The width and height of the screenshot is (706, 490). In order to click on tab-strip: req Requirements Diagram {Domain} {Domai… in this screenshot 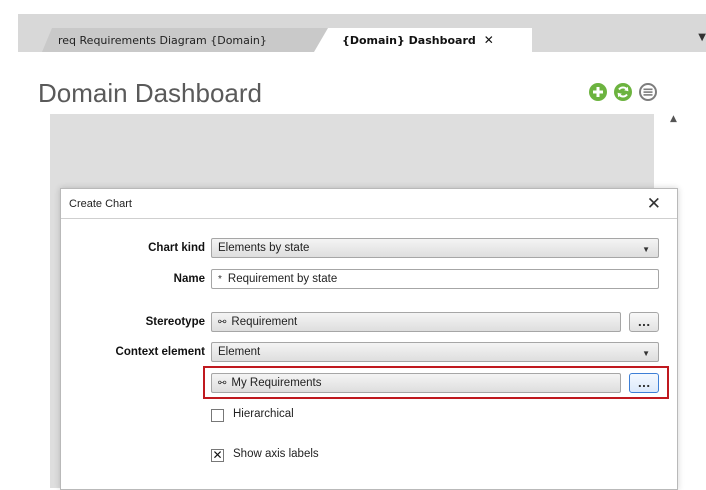, I will do `click(353, 26)`.